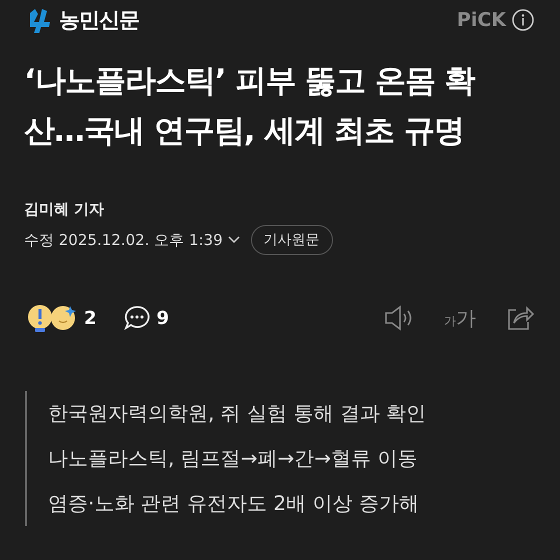  What do you see at coordinates (40, 20) in the screenshot?
I see `logo-icon` at bounding box center [40, 20].